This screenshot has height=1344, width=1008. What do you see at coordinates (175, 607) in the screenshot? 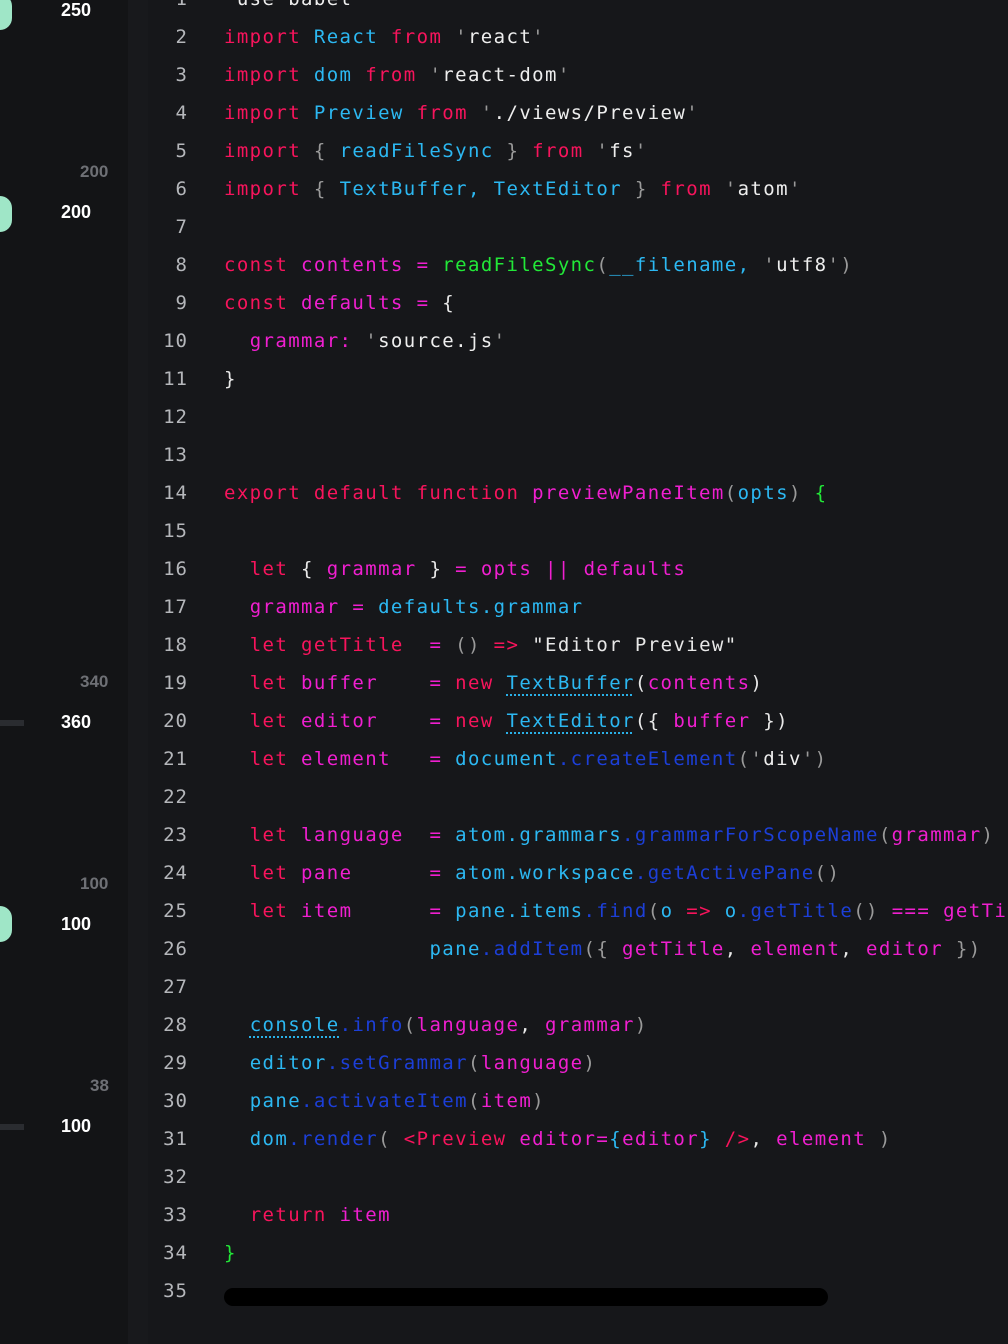
I see `line-number: 17` at bounding box center [175, 607].